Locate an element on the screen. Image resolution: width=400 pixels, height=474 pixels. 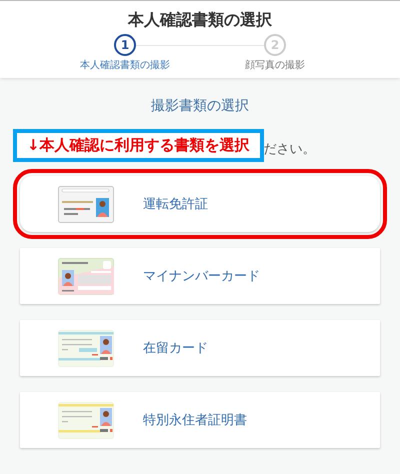
document-option: 在留カード is located at coordinates (200, 348).